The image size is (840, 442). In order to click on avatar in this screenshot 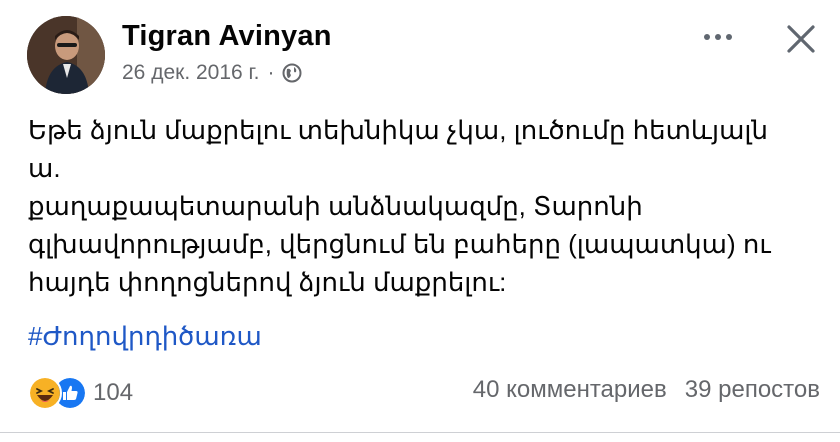, I will do `click(66, 55)`.